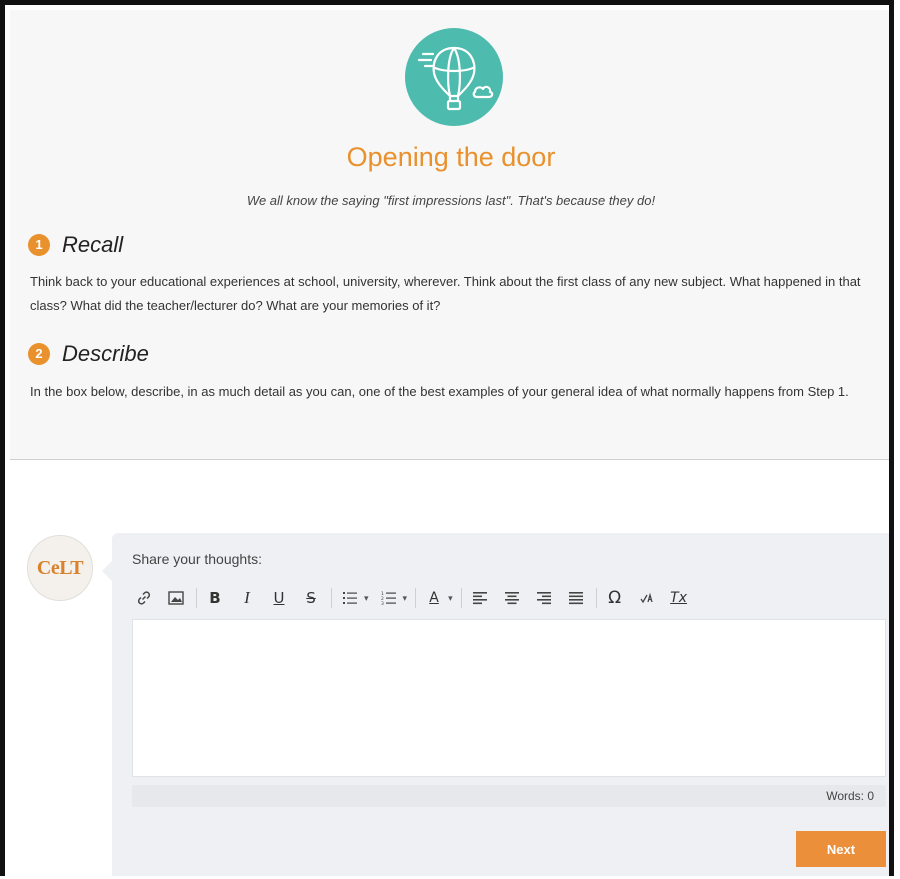 The image size is (900, 879). I want to click on celt-logo: CeLT, so click(60, 567).